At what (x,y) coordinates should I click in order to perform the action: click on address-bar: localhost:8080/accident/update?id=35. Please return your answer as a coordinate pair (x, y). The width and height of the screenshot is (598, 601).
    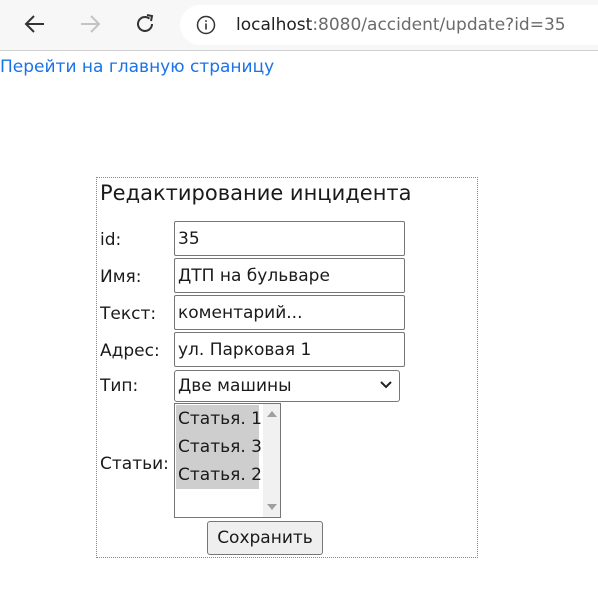
    Looking at the image, I should click on (389, 25).